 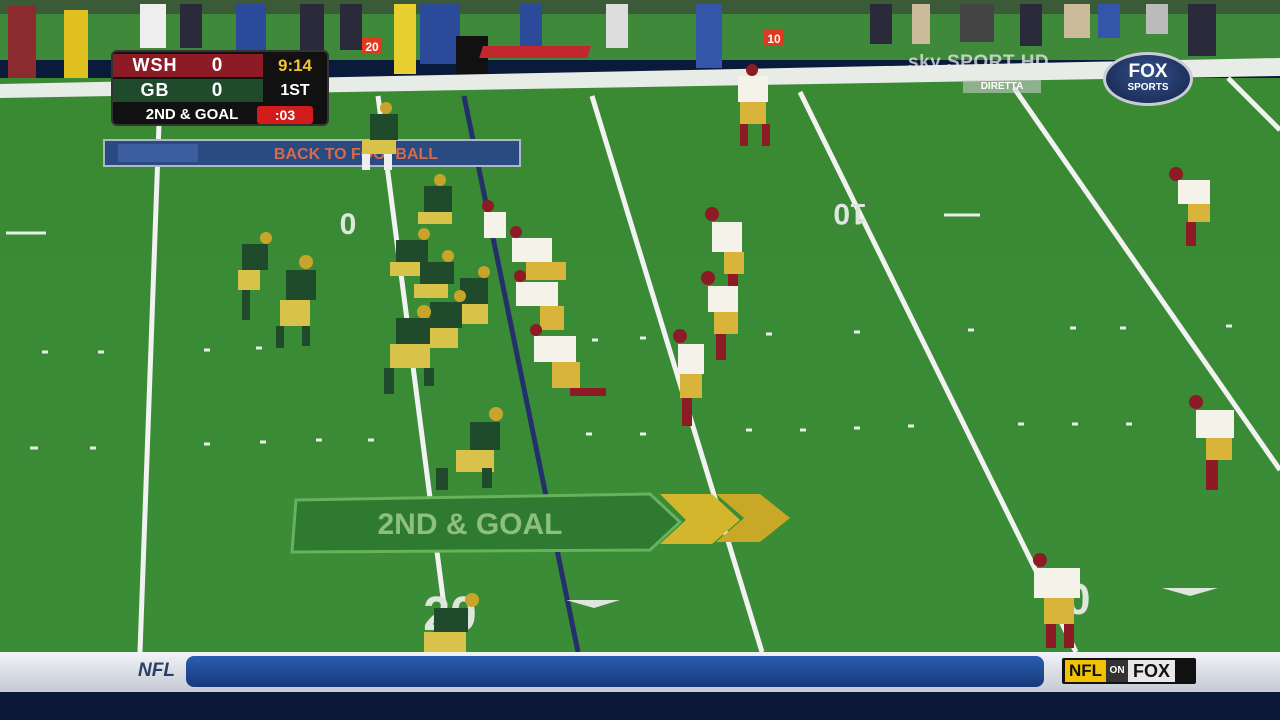 What do you see at coordinates (356, 154) in the screenshot?
I see `banner-text: BACK TO FOOTBALL` at bounding box center [356, 154].